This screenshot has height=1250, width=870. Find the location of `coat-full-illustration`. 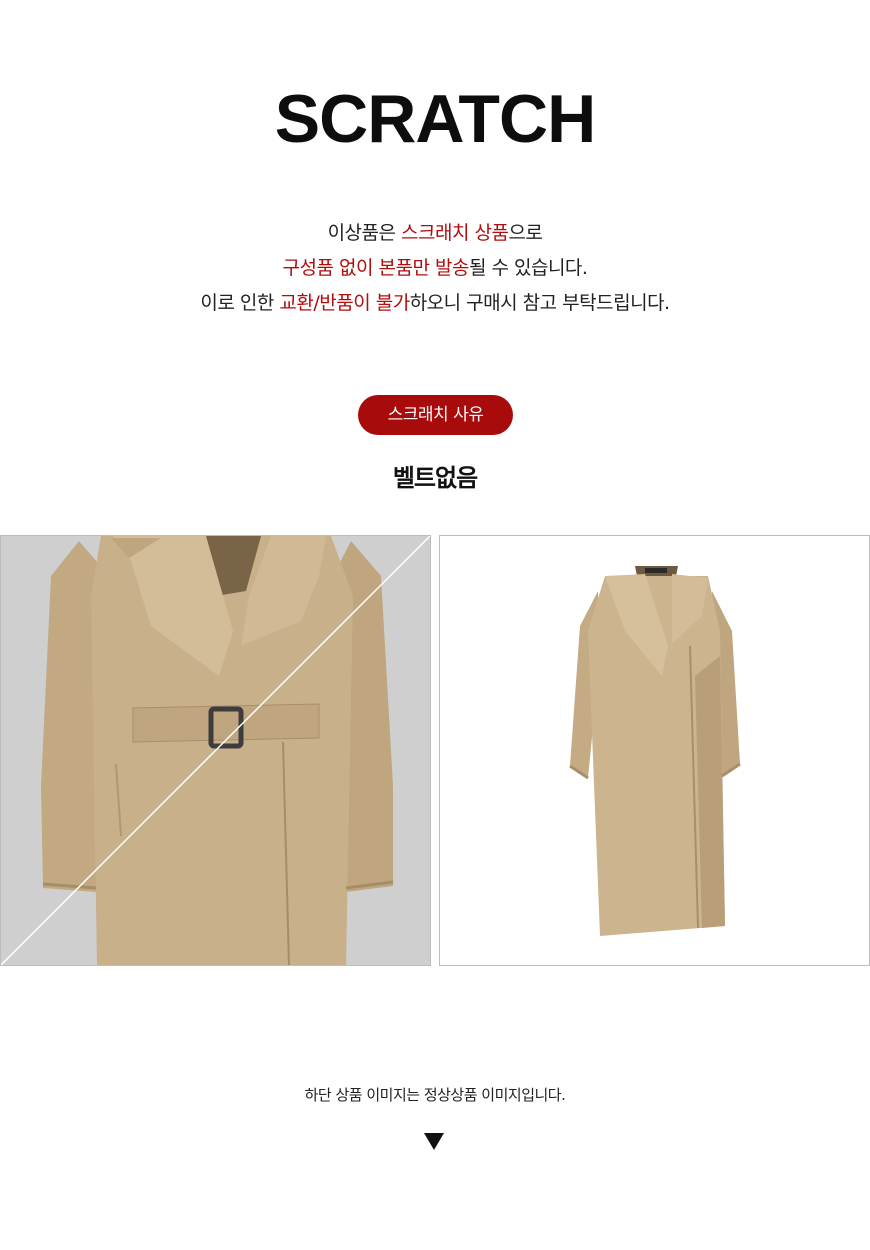

coat-full-illustration is located at coordinates (655, 751).